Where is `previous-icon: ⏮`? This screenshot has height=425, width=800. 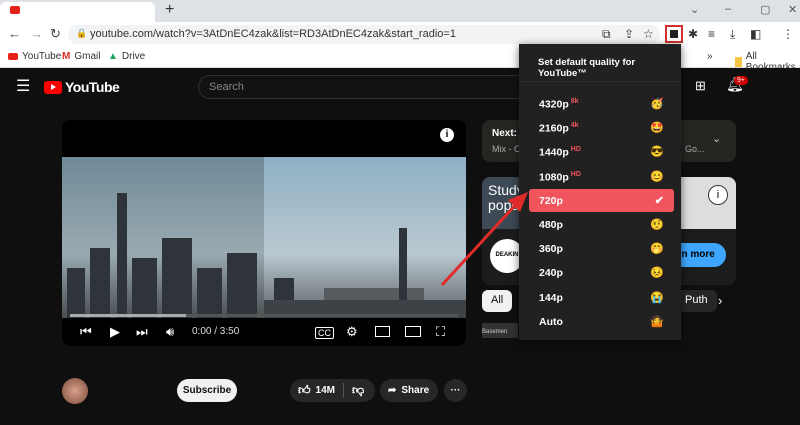 previous-icon: ⏮ is located at coordinates (86, 332).